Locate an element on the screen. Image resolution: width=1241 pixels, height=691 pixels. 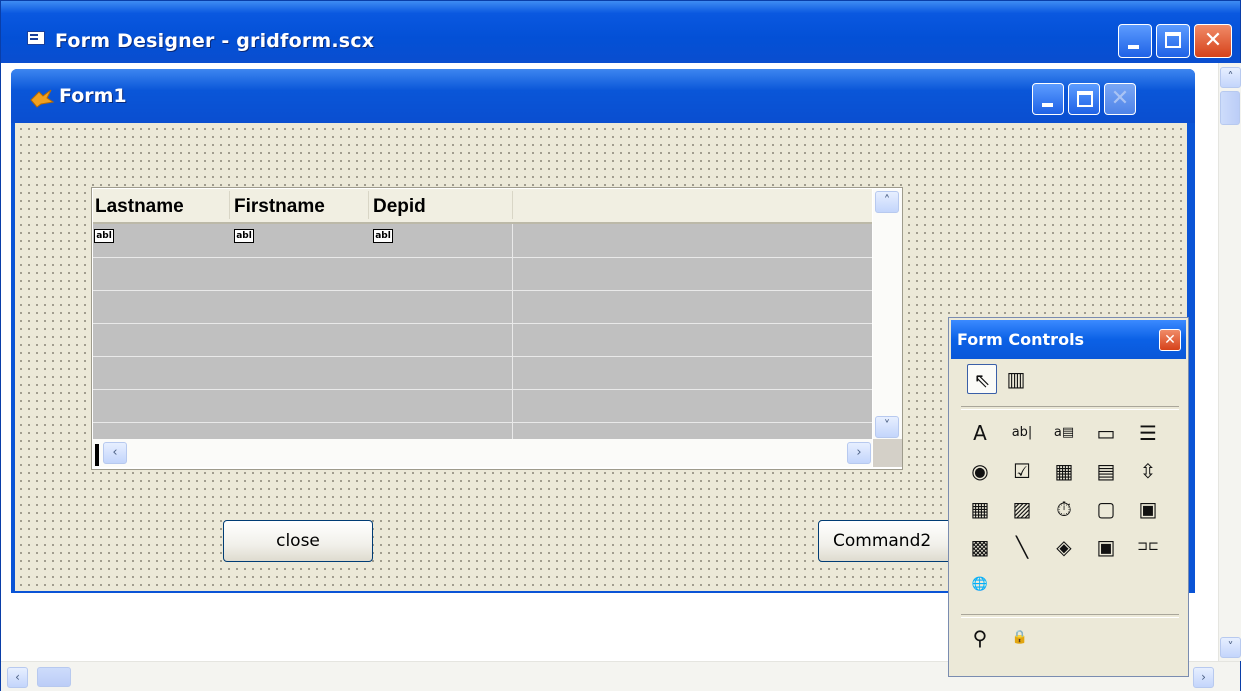
form1-minimize-button is located at coordinates (1048, 99).